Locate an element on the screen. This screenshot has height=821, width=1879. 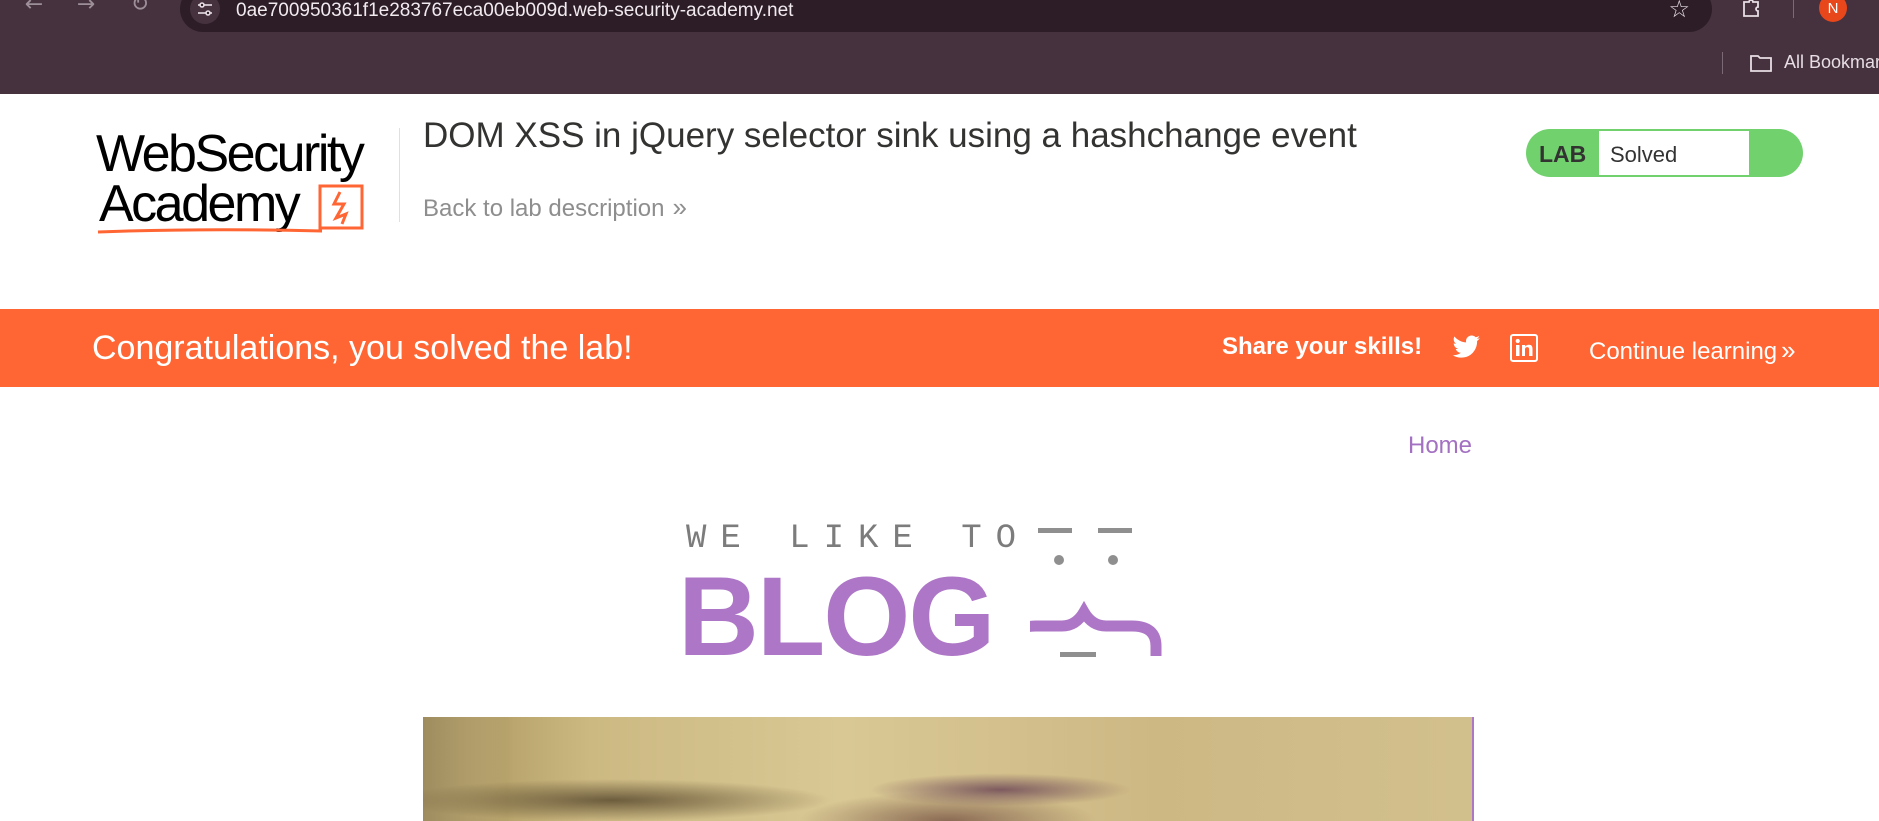
blog-word: BLOG is located at coordinates (837, 616).